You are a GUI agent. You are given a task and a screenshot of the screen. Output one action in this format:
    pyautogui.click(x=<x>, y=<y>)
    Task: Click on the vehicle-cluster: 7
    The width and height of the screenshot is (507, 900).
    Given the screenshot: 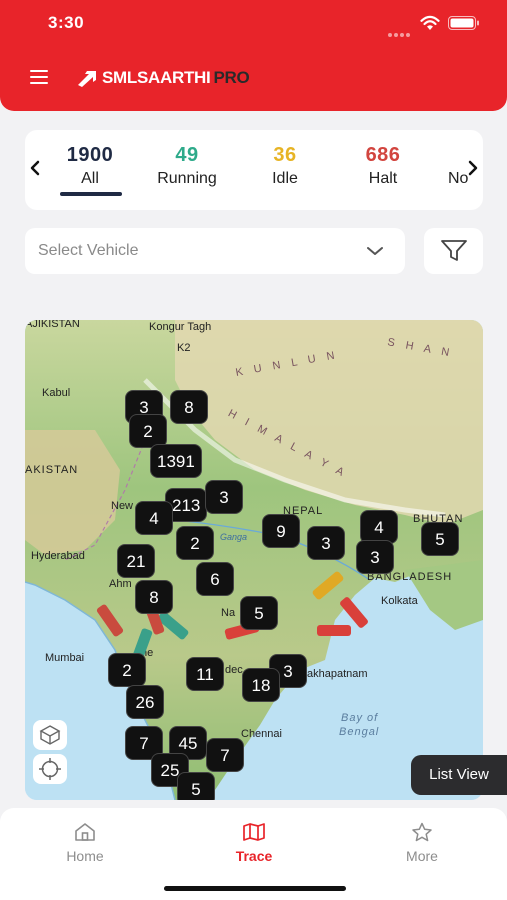 What is the action you would take?
    pyautogui.click(x=225, y=755)
    